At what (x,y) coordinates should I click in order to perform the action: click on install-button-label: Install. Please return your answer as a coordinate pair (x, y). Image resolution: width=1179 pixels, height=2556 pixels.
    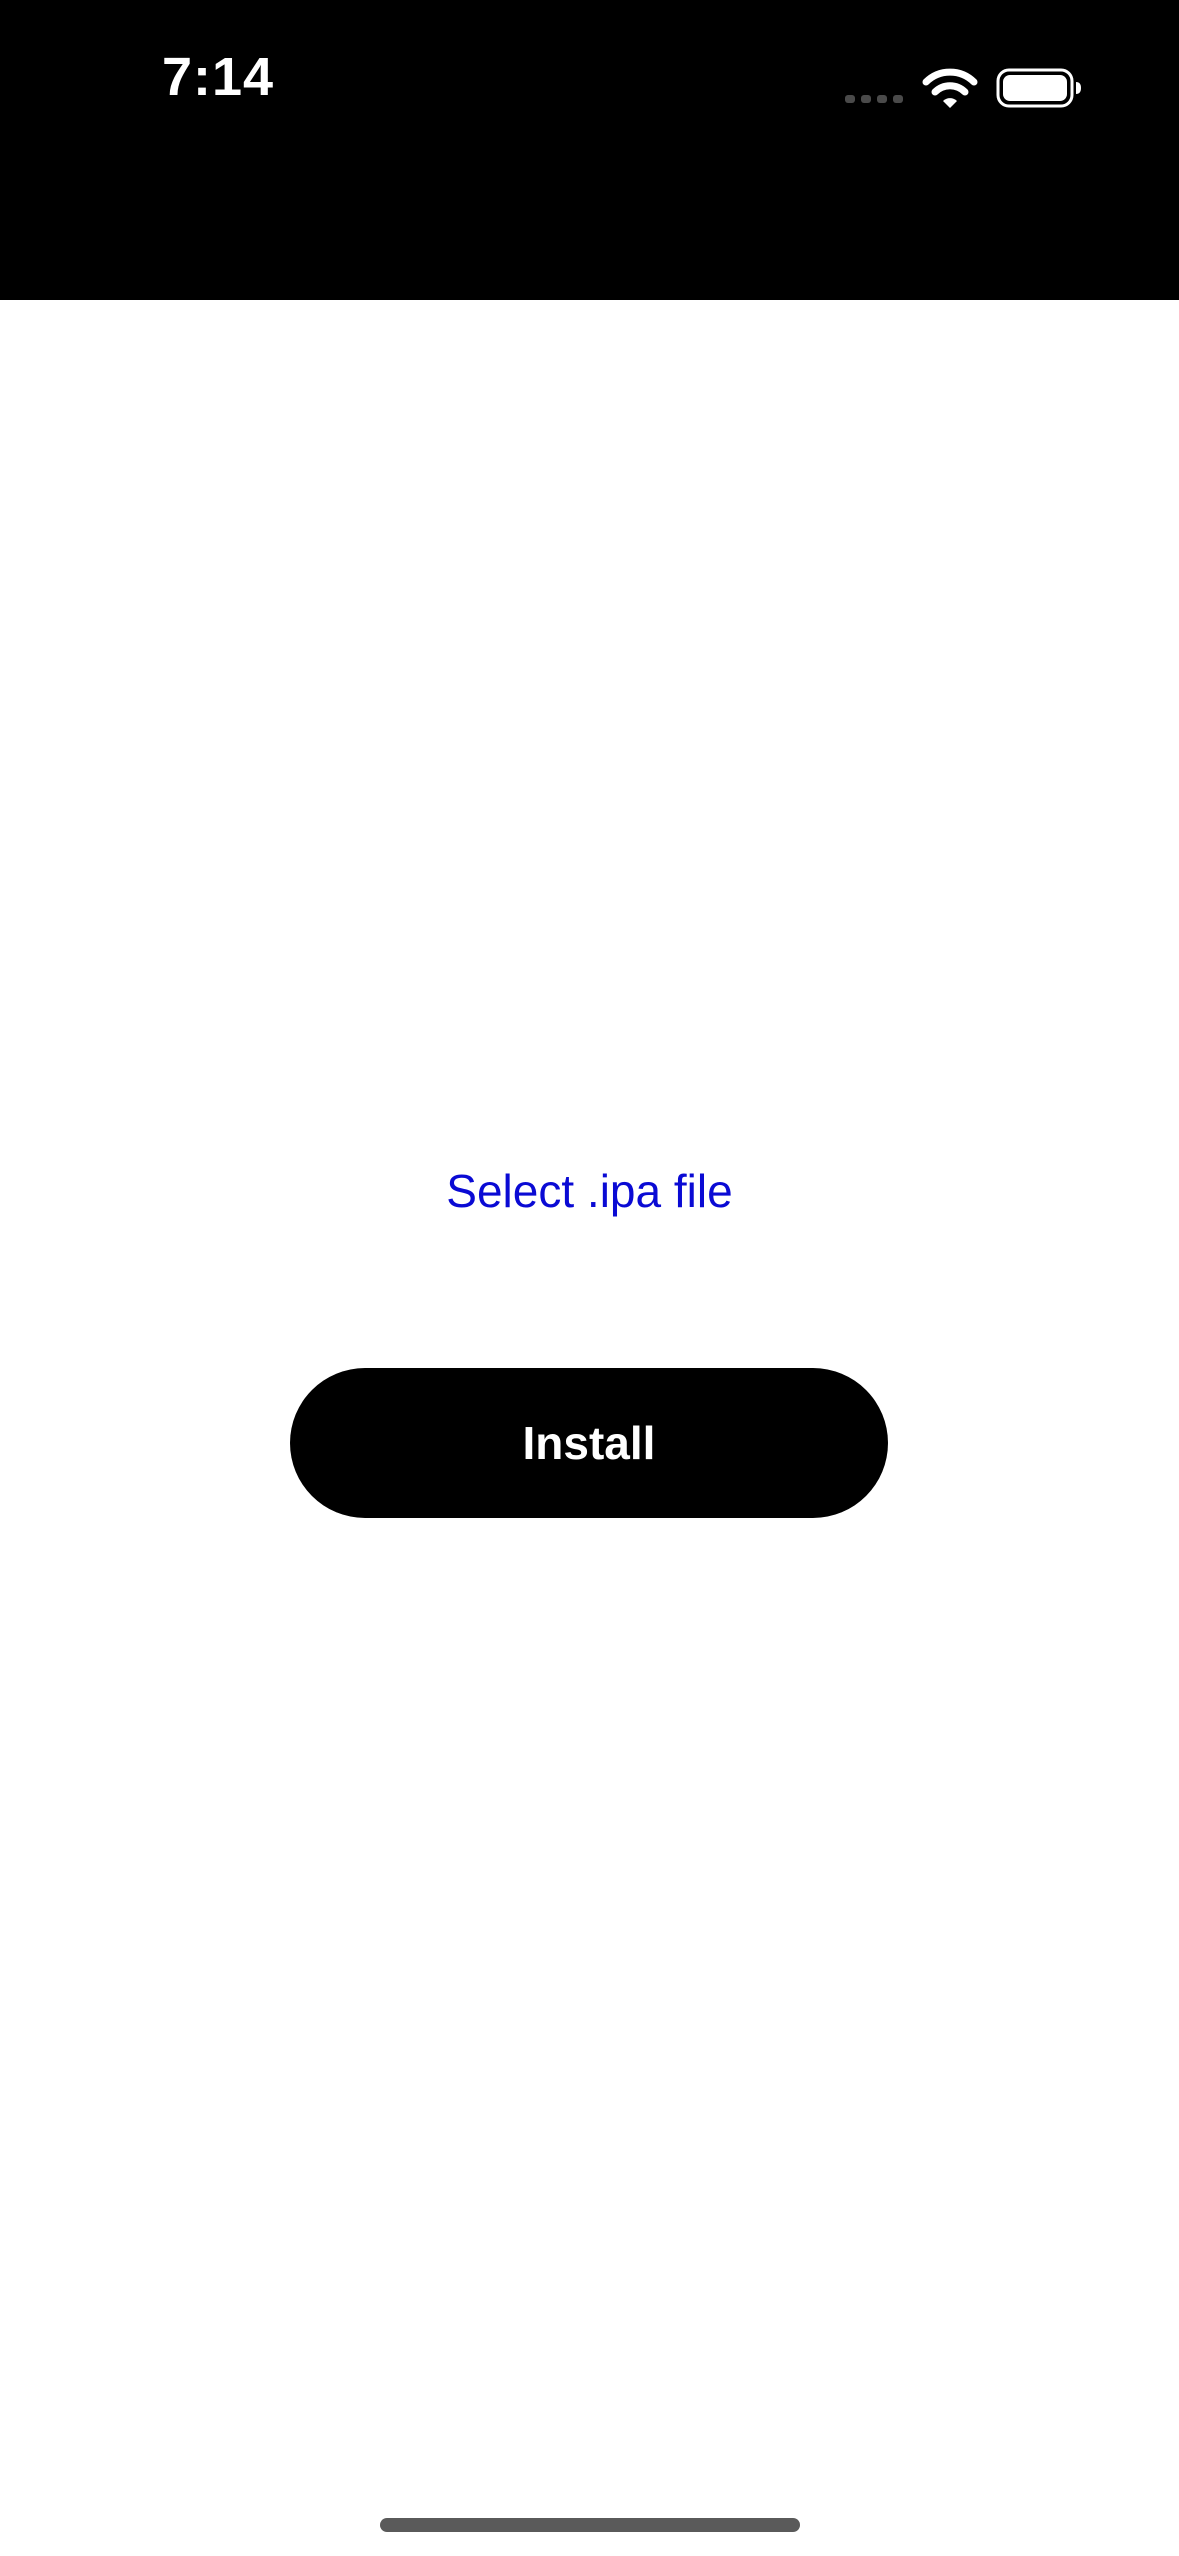
    Looking at the image, I should click on (589, 1443).